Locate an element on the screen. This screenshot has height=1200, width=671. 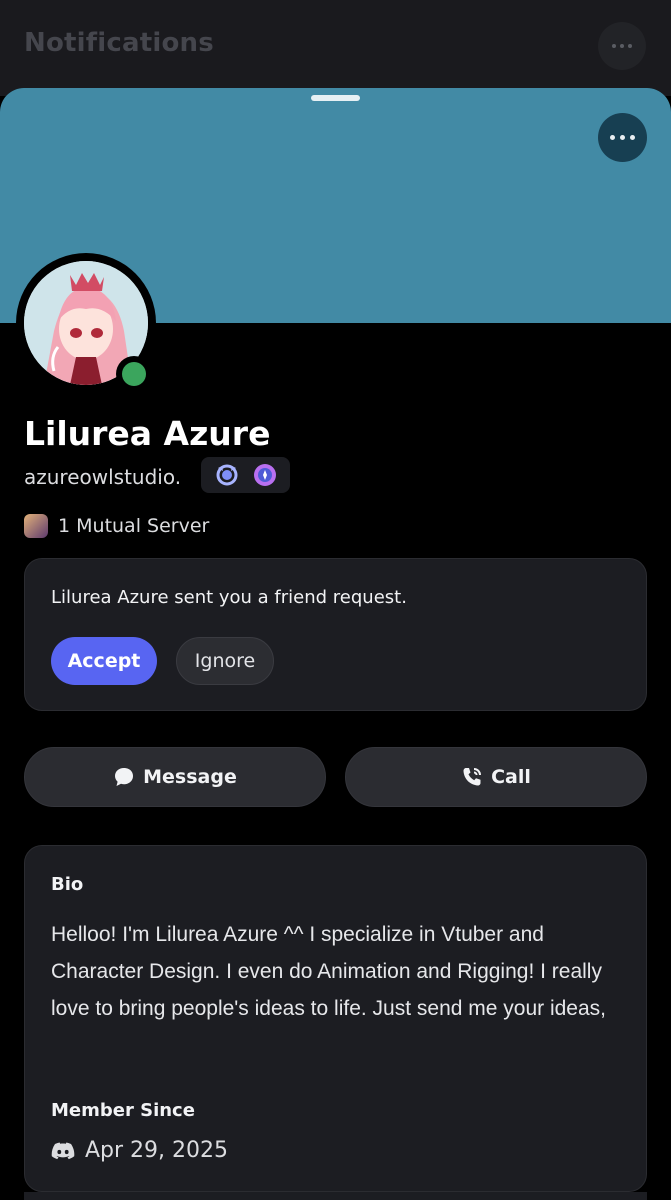
notifications-title: Notifications is located at coordinates (119, 43).